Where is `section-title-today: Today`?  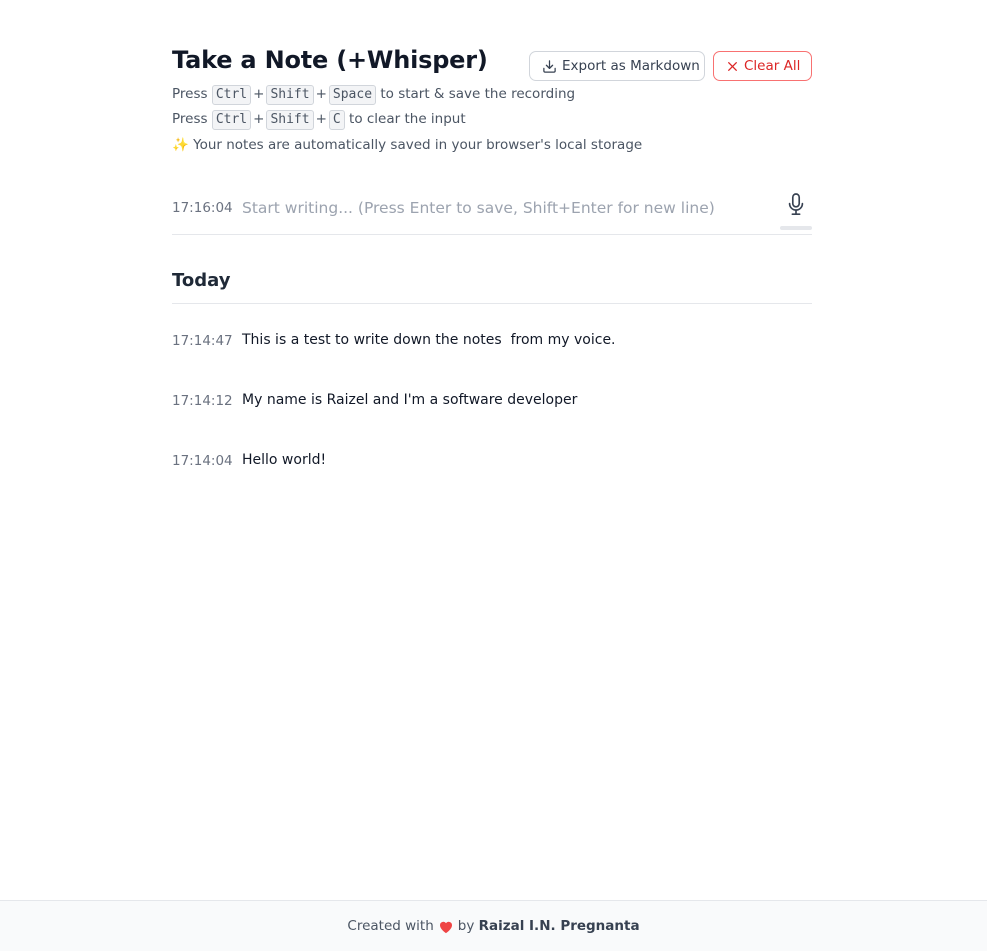
section-title-today: Today is located at coordinates (201, 280).